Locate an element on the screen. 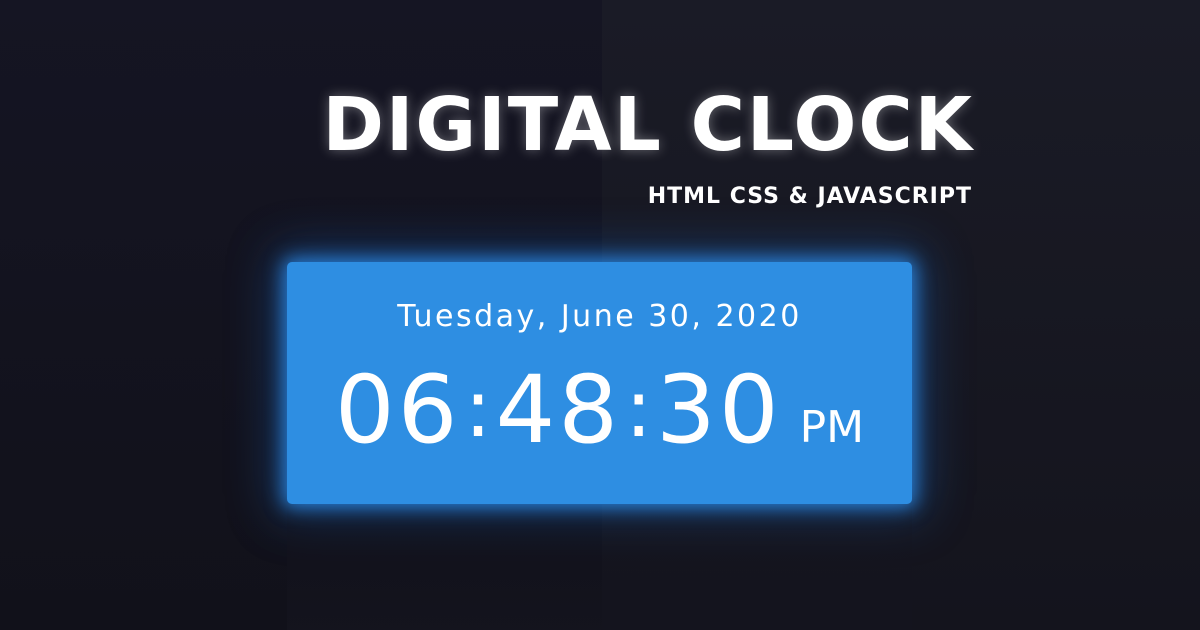  clock-minutes: 48 is located at coordinates (558, 410).